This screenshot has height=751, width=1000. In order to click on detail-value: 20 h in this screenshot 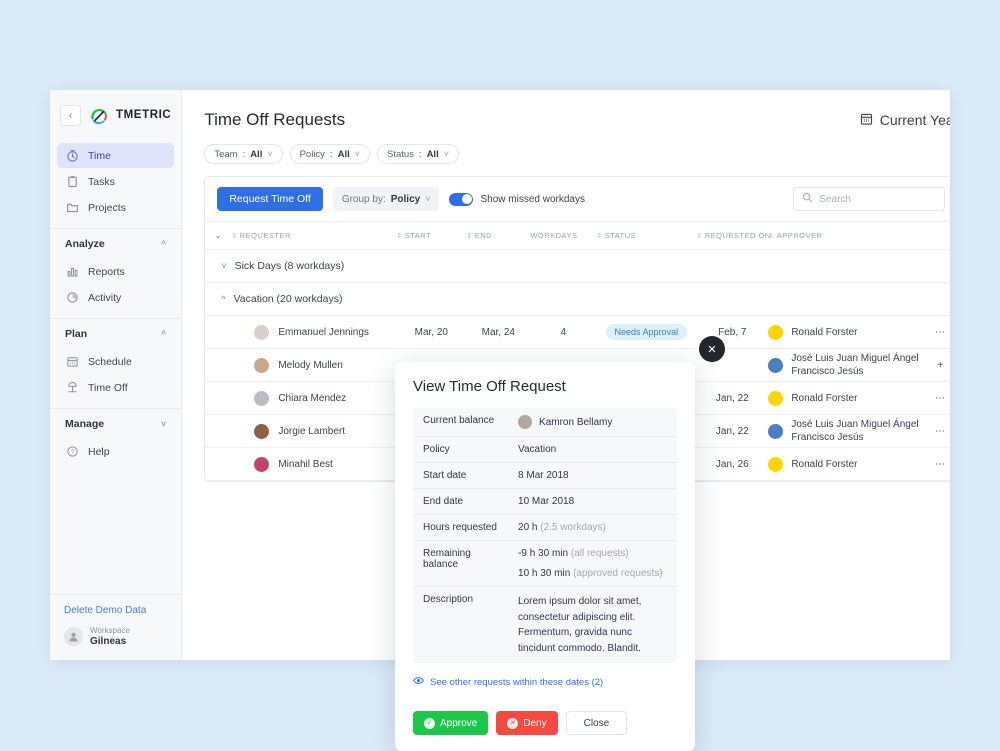, I will do `click(528, 527)`.